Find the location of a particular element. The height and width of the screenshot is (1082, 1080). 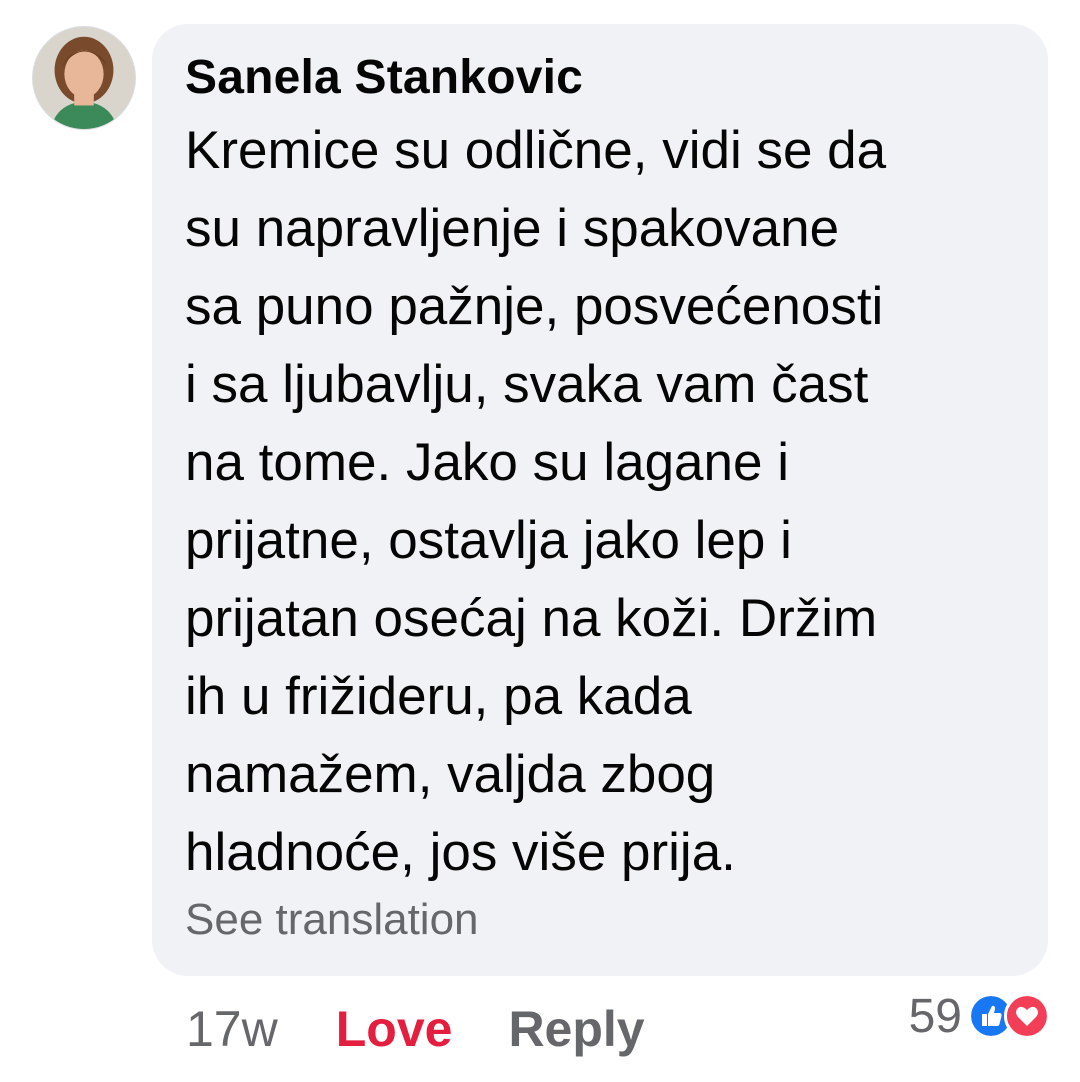

user-avatar-photo-icon is located at coordinates (84, 78).